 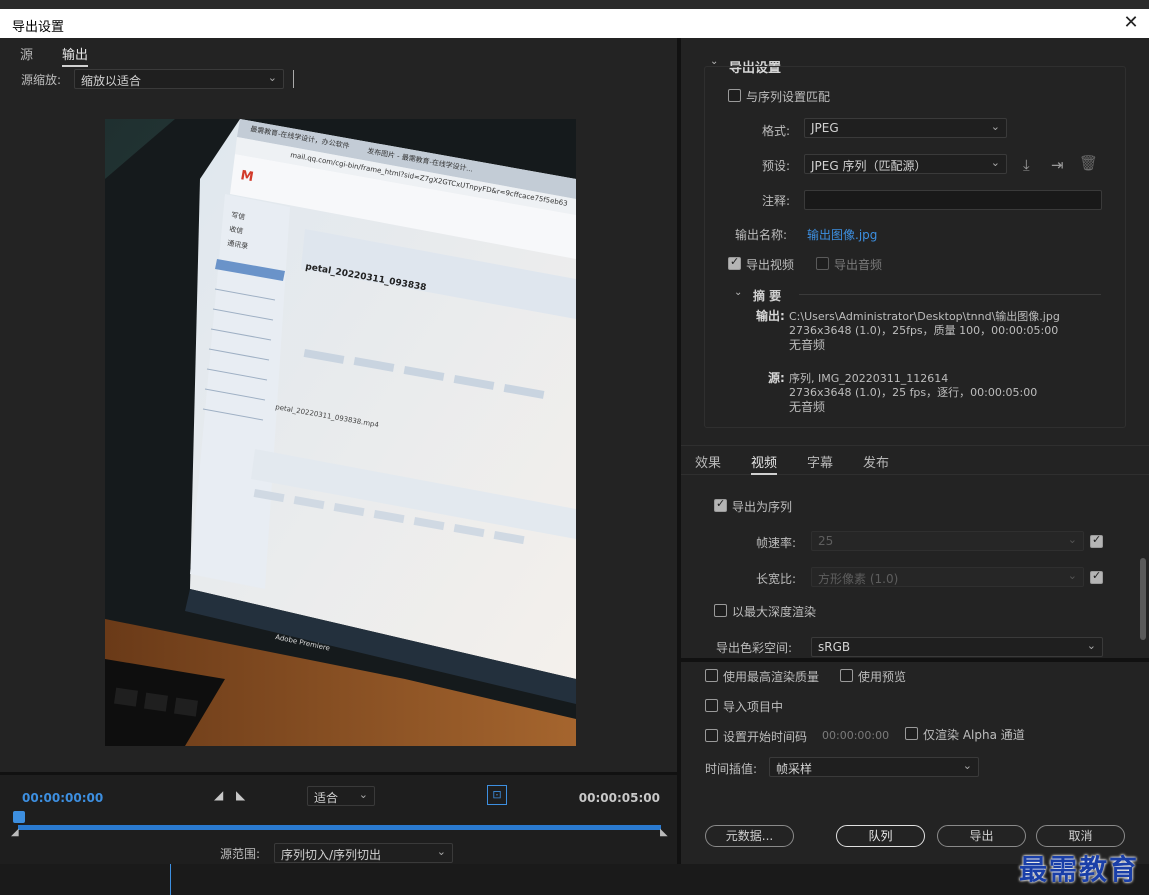 I want to click on tab-output: 输出, so click(x=75, y=55).